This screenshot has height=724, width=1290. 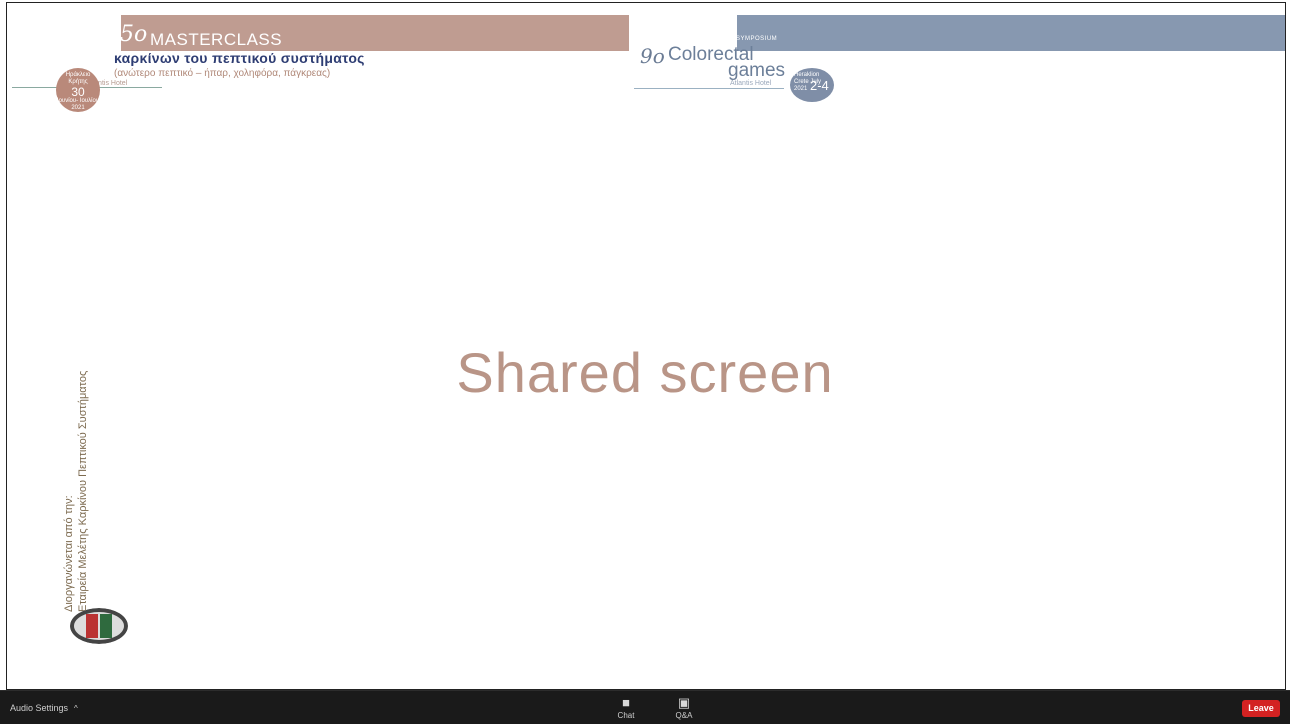 I want to click on chat-label: Chat, so click(x=626, y=715).